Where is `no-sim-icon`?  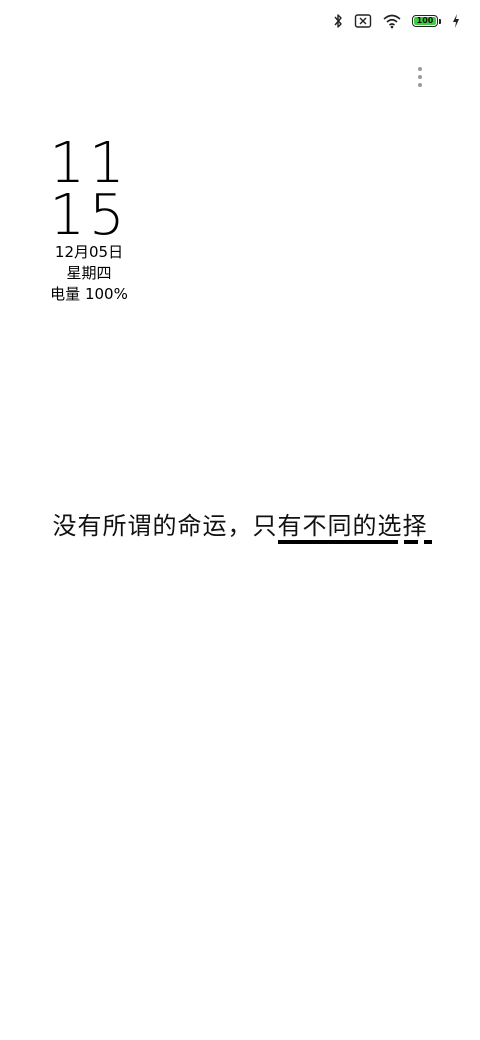 no-sim-icon is located at coordinates (363, 21).